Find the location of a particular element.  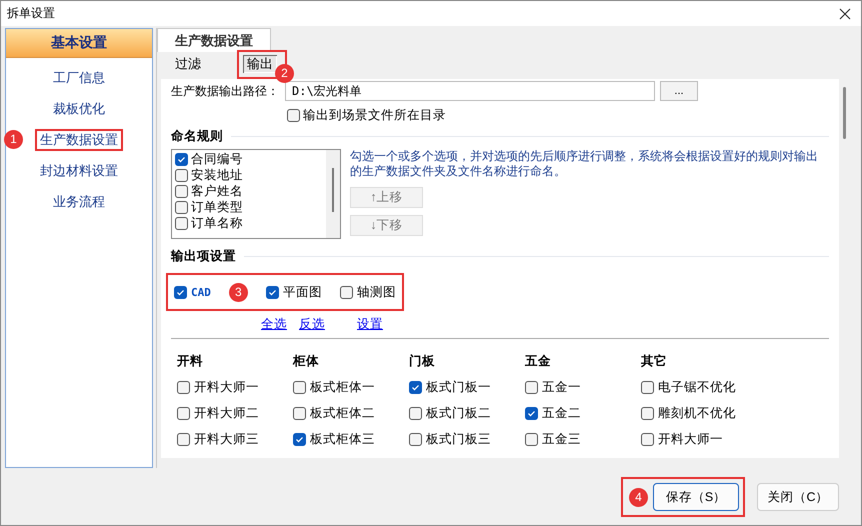

link: 设置 is located at coordinates (370, 324).